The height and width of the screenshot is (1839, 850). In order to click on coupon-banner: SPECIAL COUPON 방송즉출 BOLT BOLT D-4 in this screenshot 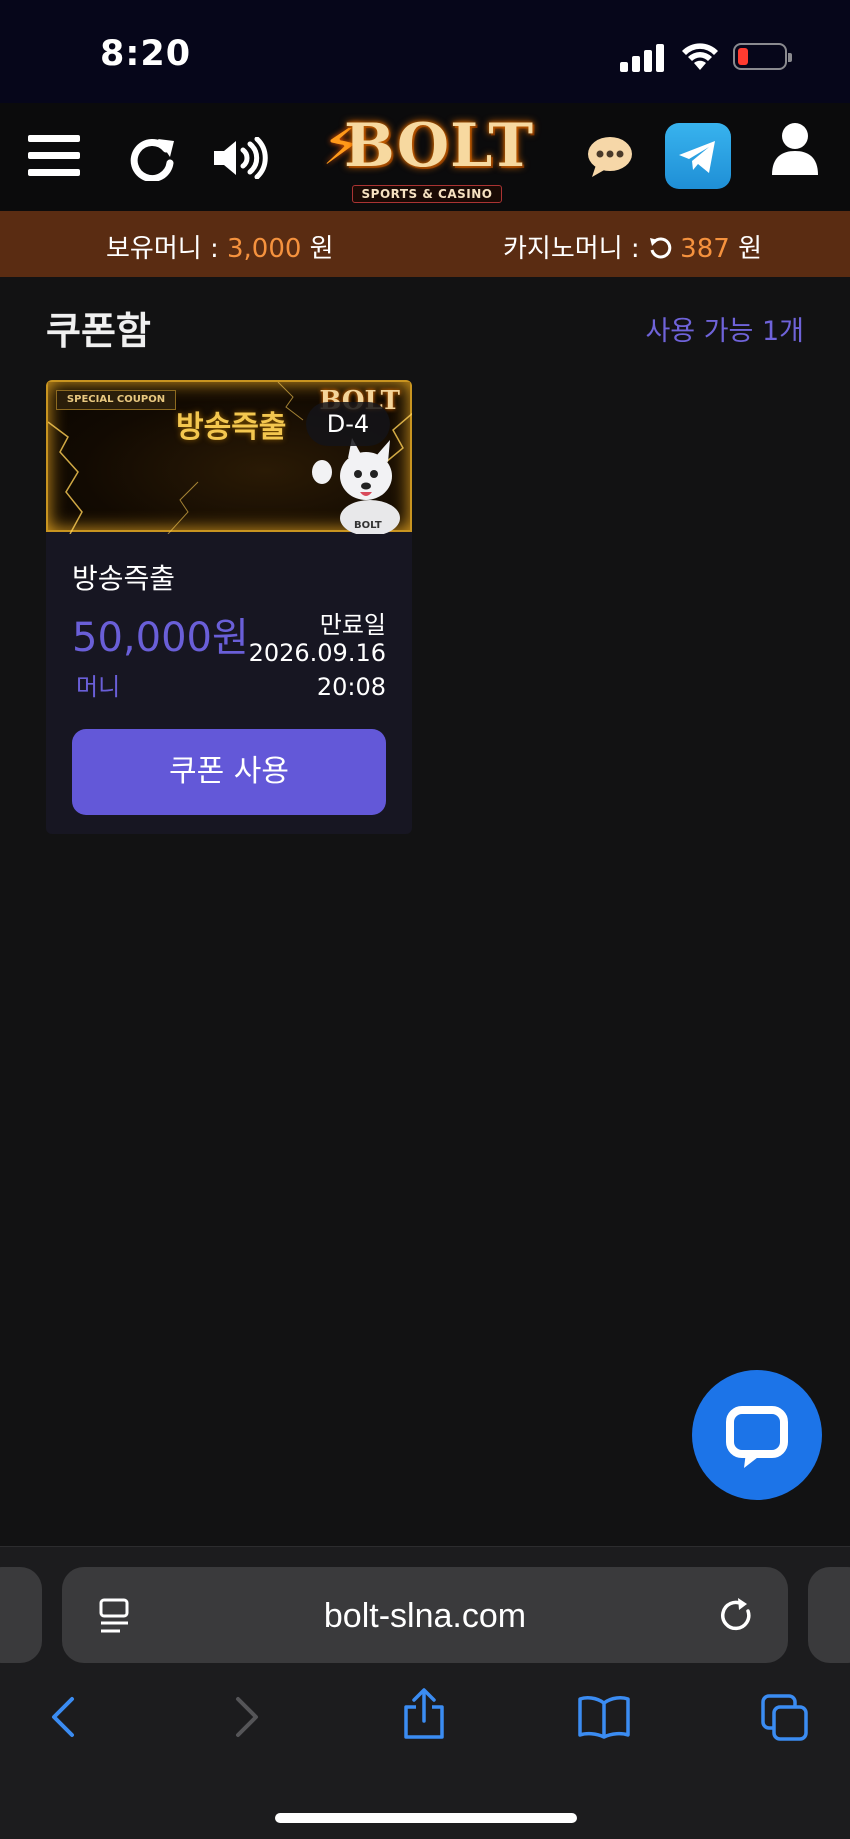, I will do `click(229, 457)`.